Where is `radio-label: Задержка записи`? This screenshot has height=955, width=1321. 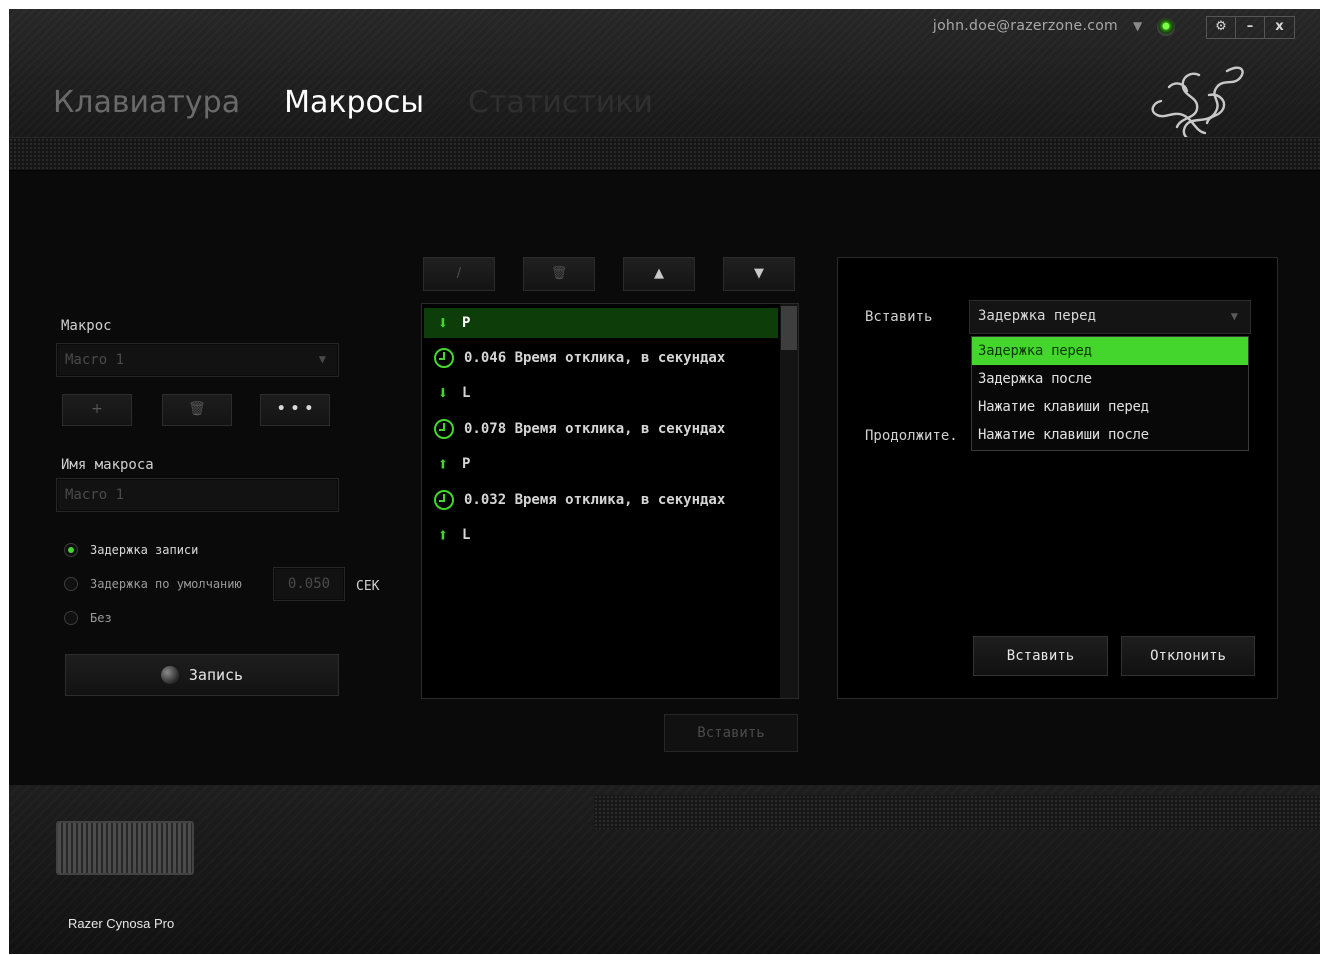 radio-label: Задержка записи is located at coordinates (144, 550).